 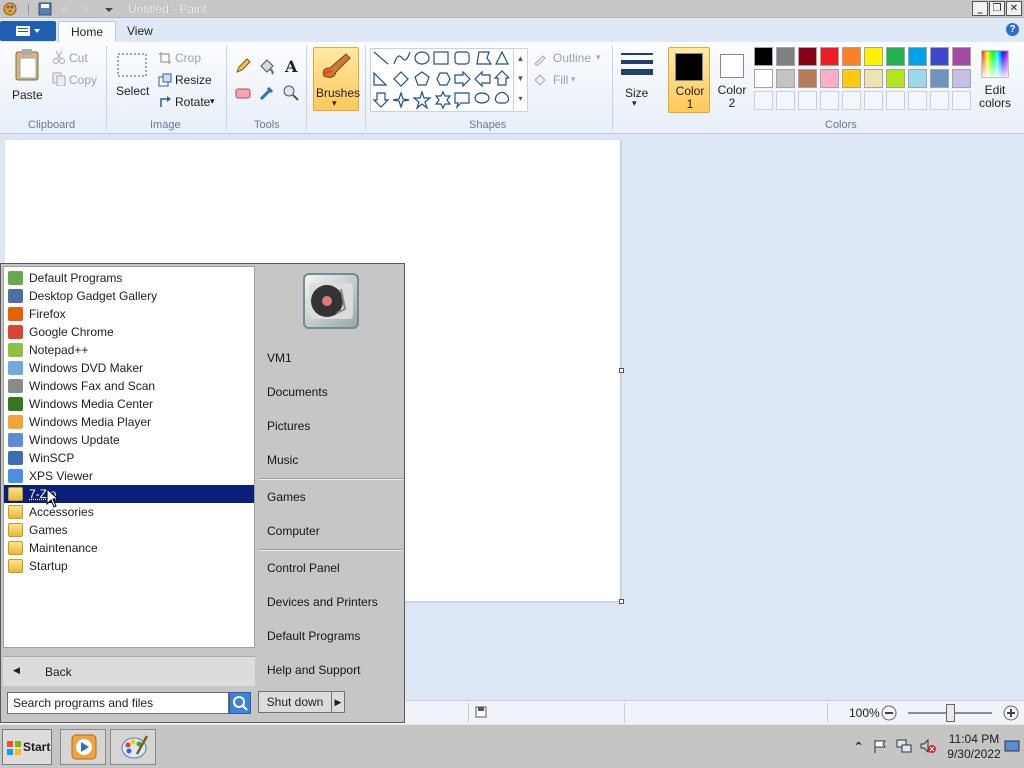 What do you see at coordinates (572, 58) in the screenshot?
I see `outline-button: Outline` at bounding box center [572, 58].